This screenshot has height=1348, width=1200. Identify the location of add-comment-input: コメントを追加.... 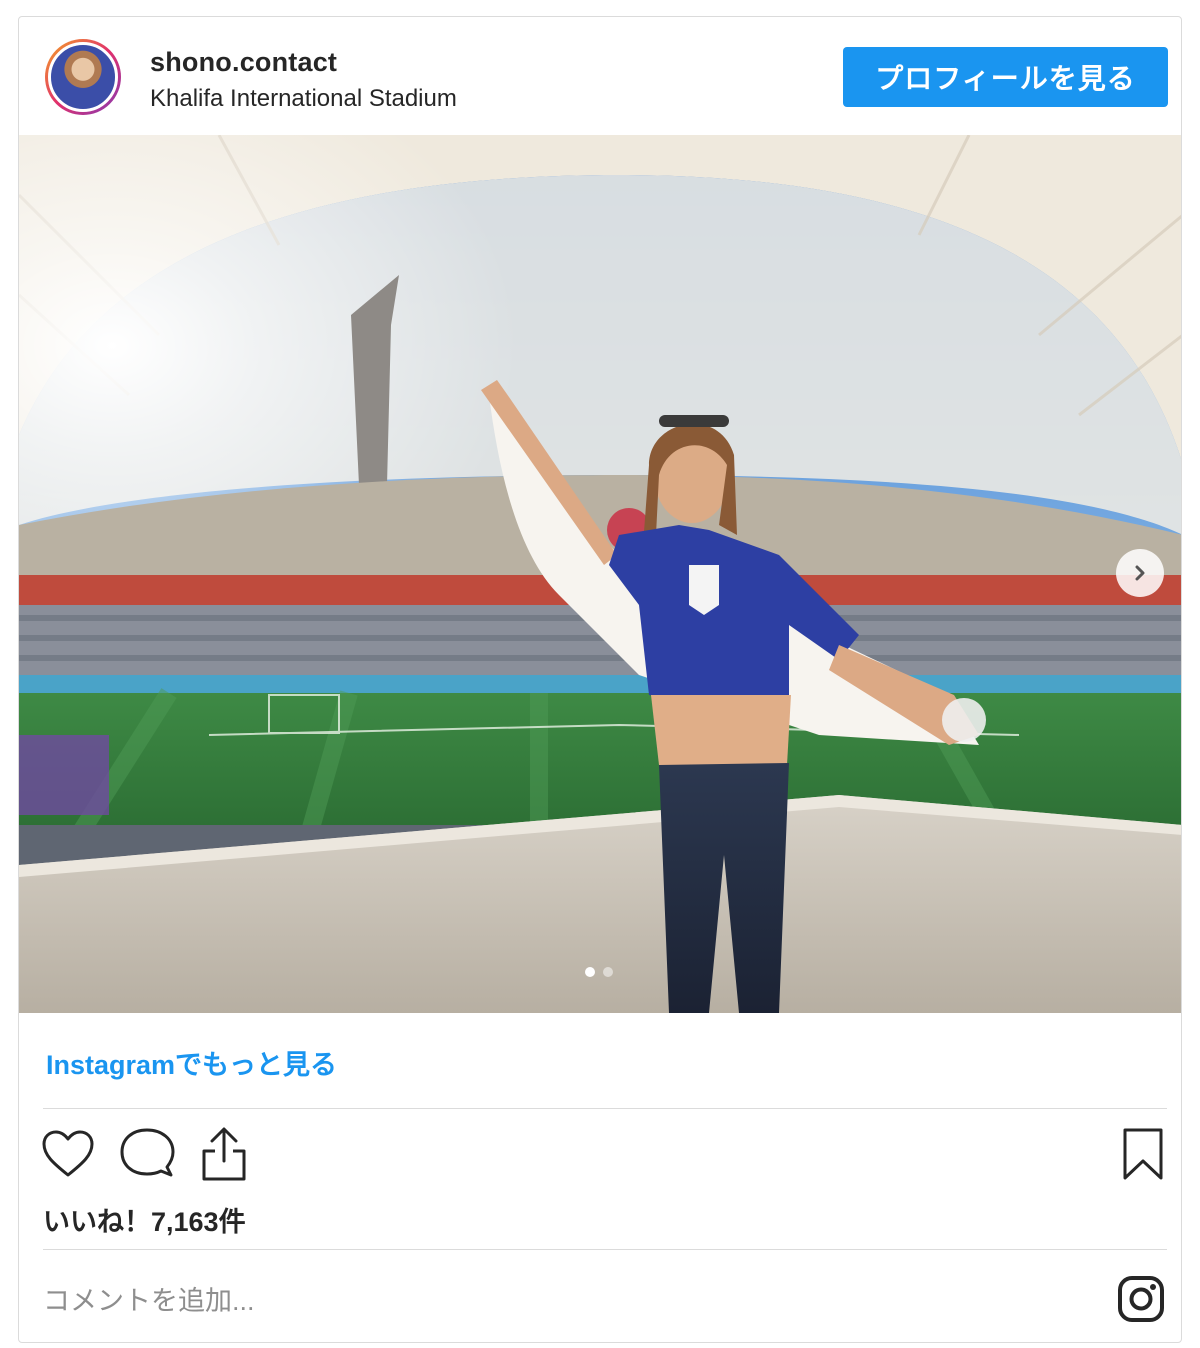
(493, 1298).